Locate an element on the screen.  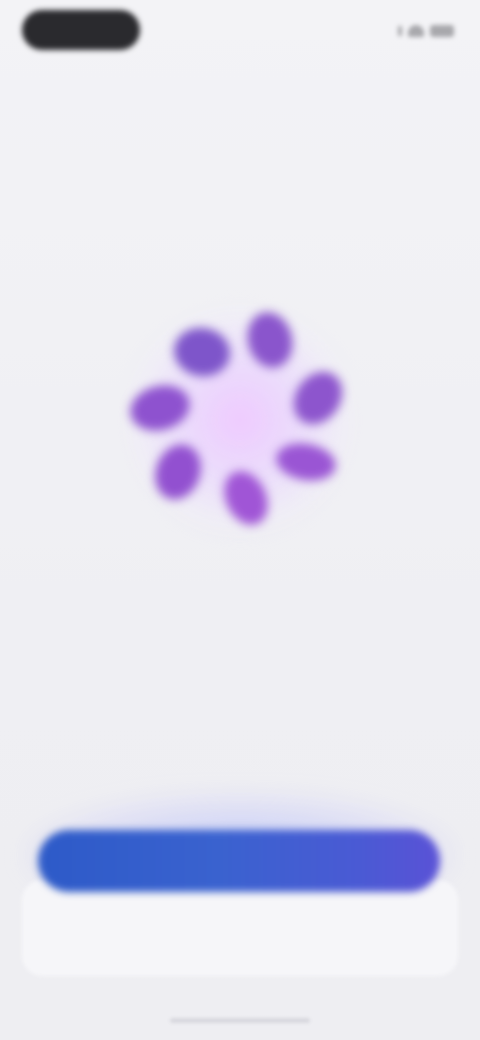
status-icons is located at coordinates (419, 31).